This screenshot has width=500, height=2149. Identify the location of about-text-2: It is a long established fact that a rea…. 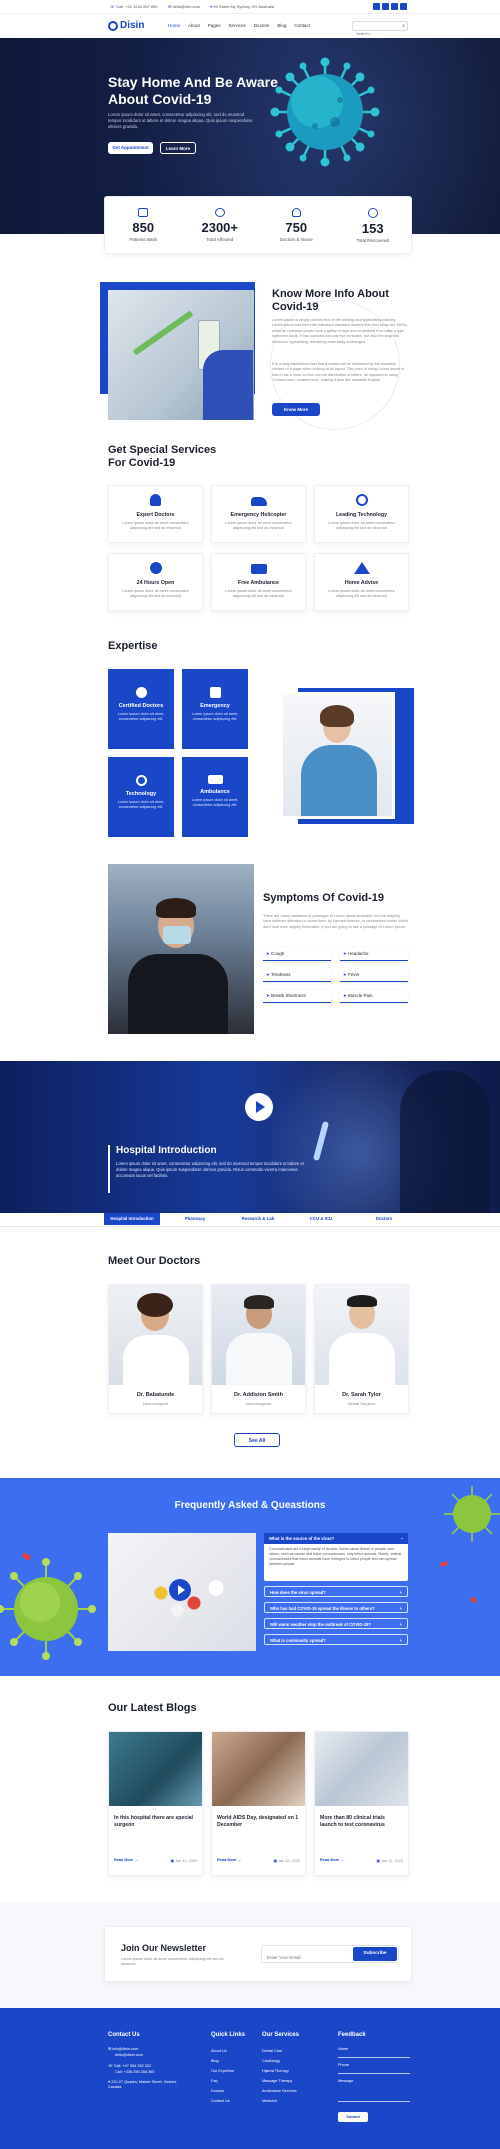
(338, 372).